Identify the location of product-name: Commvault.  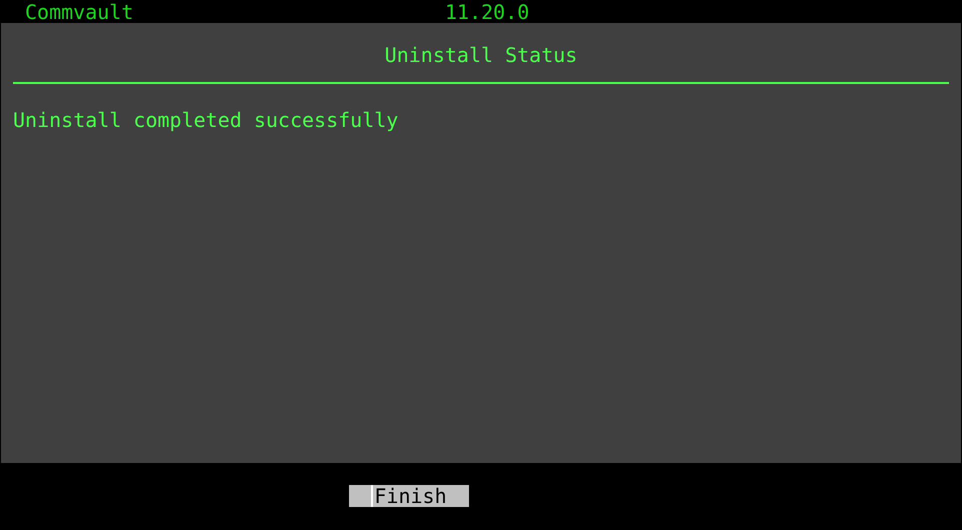
(79, 12).